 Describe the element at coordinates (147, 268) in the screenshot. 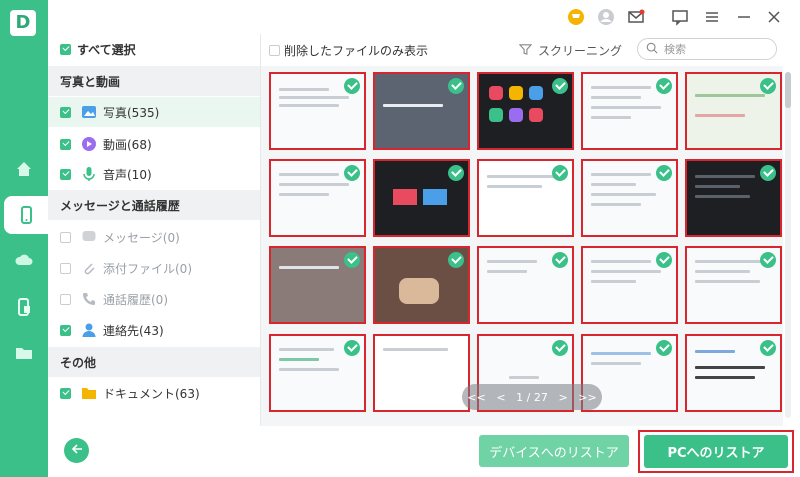

I see `attachments-label: 添付ファイル(0)` at that location.